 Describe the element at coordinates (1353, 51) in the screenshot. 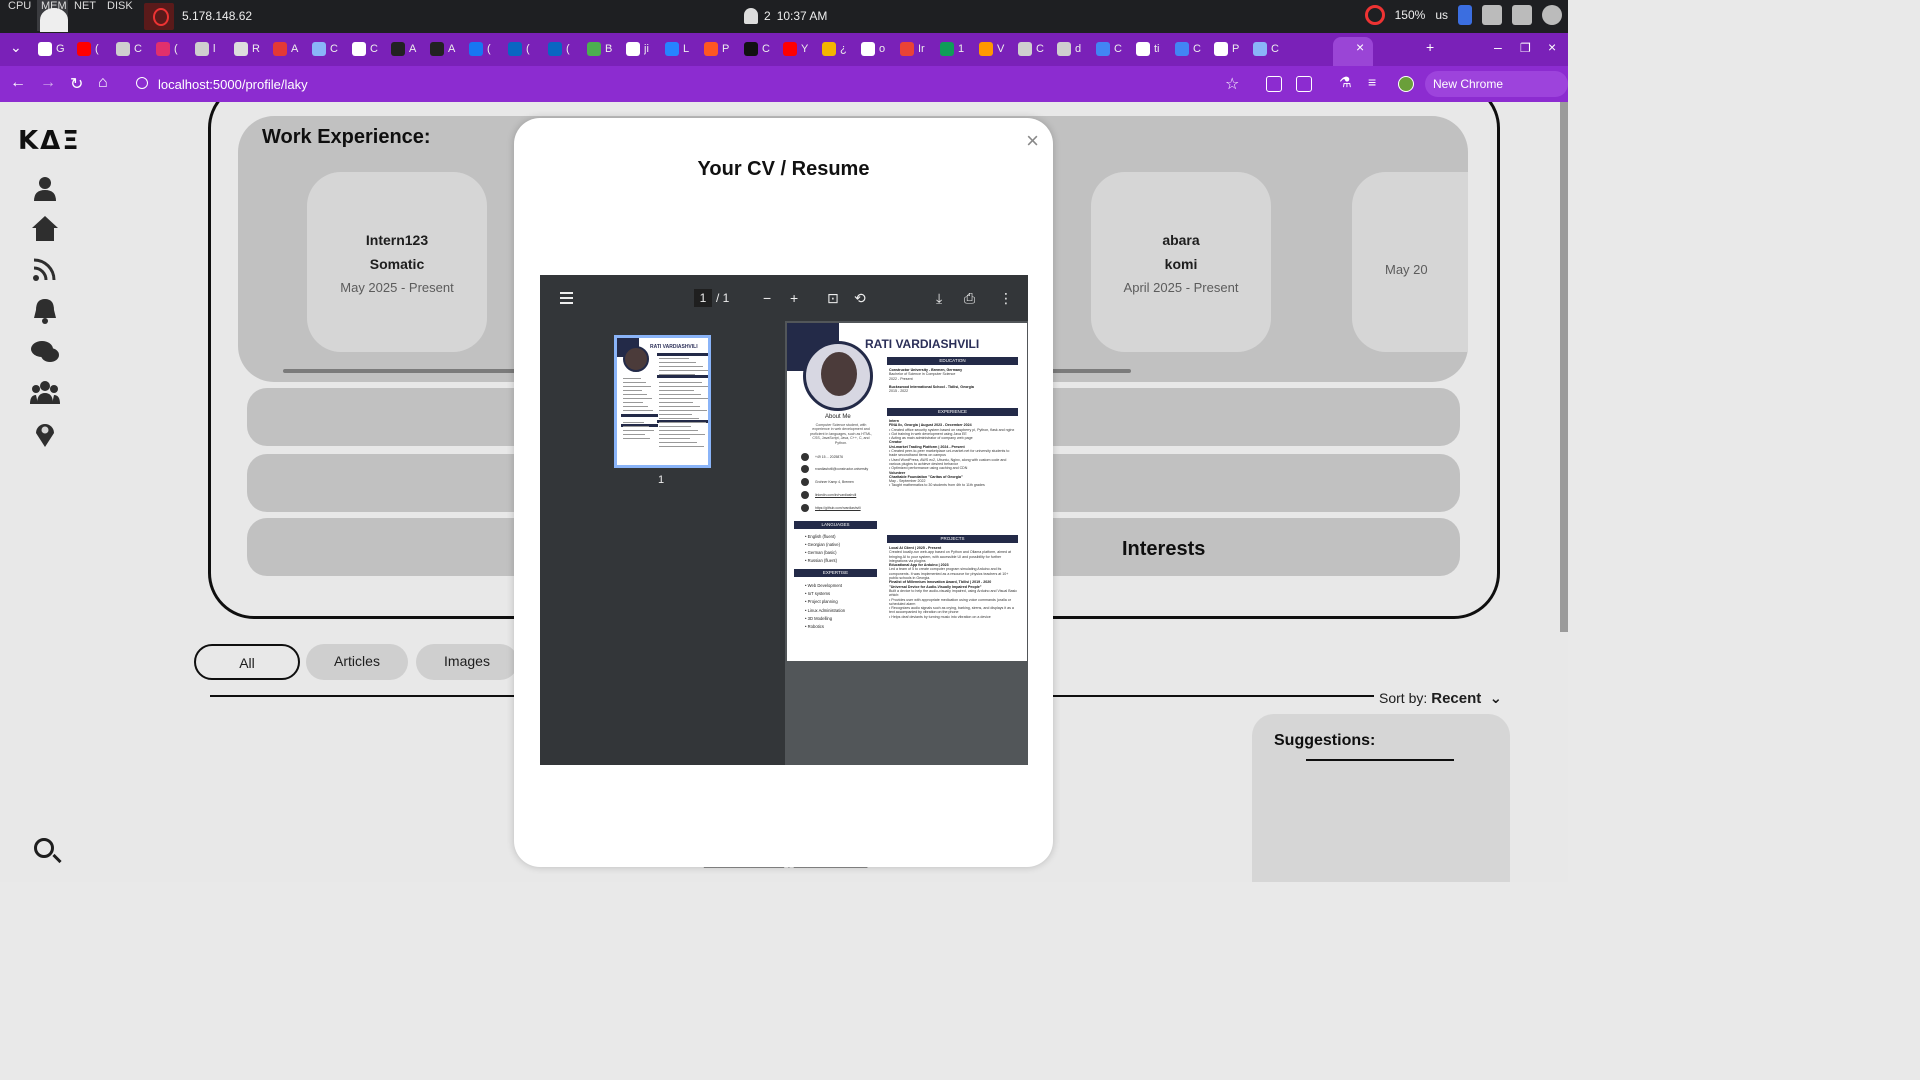

I see `active-tab` at that location.